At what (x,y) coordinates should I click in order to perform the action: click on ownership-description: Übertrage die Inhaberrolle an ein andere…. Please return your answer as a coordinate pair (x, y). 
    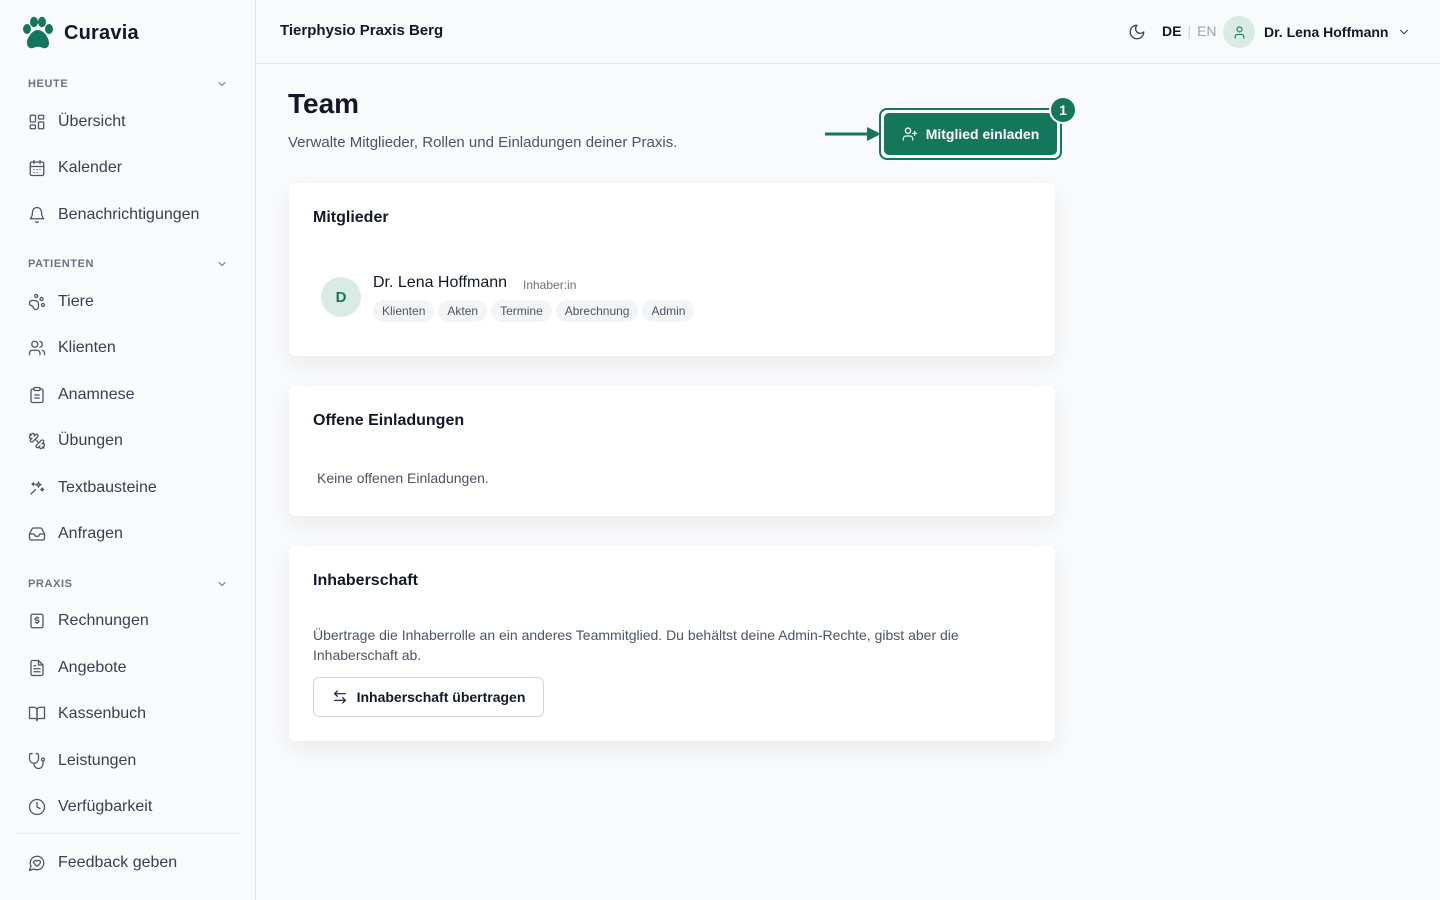
    Looking at the image, I should click on (636, 645).